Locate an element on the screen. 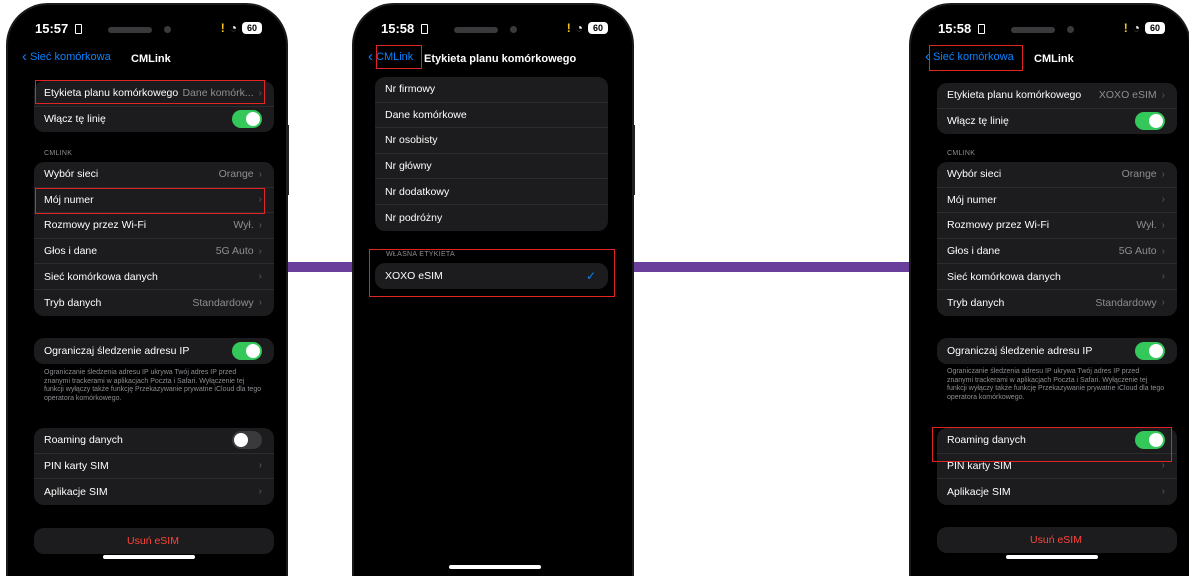 This screenshot has width=1189, height=576. status-time: 15:57 is located at coordinates (52, 28).